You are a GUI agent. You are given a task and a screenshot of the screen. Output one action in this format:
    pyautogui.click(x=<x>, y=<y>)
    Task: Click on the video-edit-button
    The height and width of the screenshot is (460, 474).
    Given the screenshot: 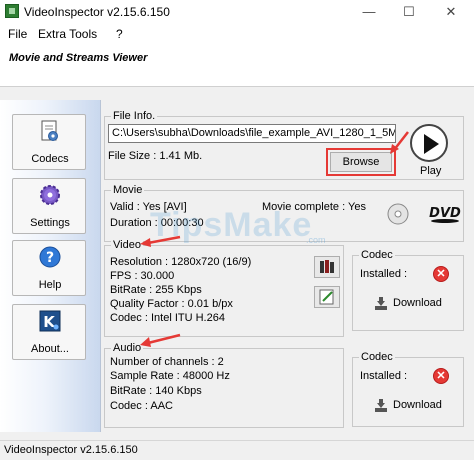 What is the action you would take?
    pyautogui.click(x=327, y=297)
    